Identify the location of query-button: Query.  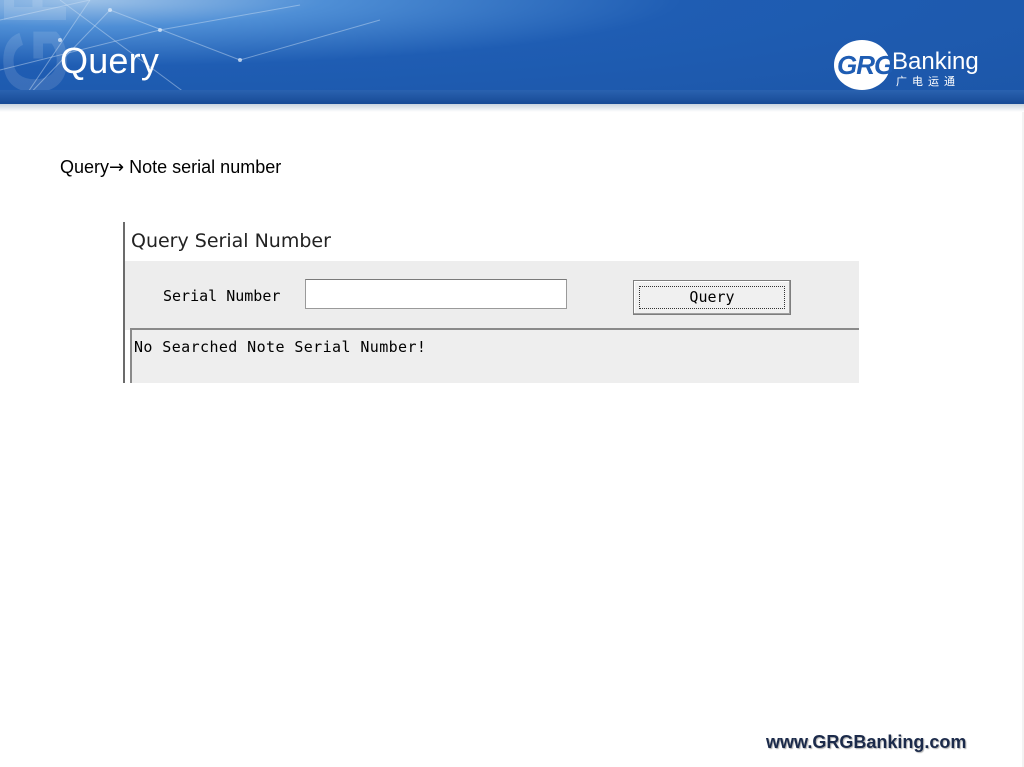
(712, 297).